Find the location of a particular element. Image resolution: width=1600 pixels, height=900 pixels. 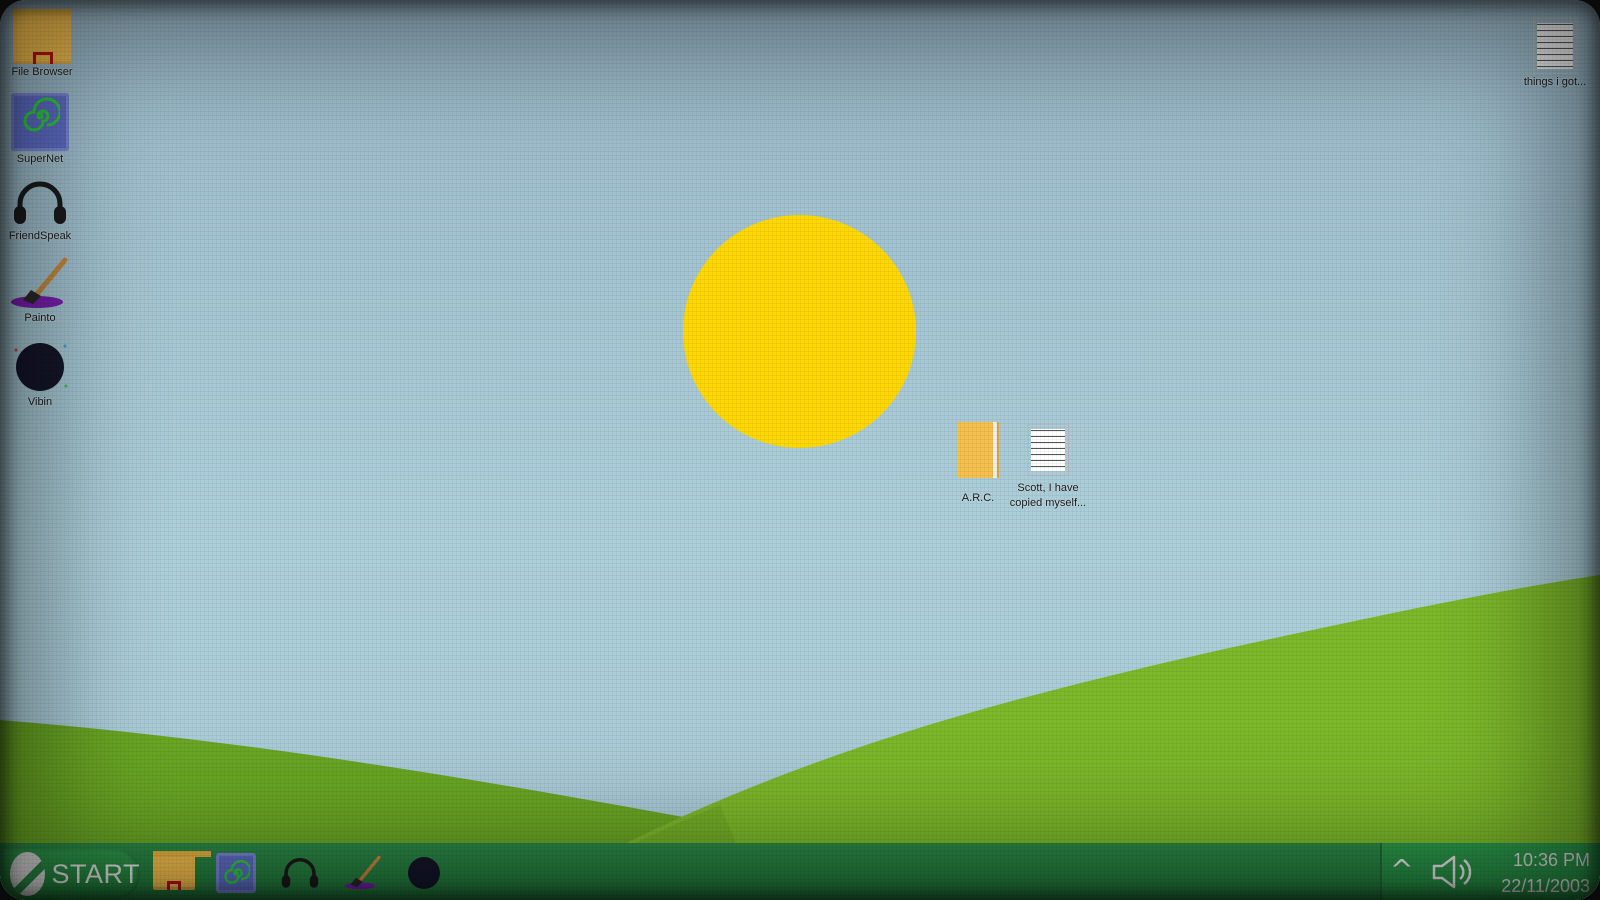

desktop-icon-vibin: Vibin is located at coordinates (40, 374).